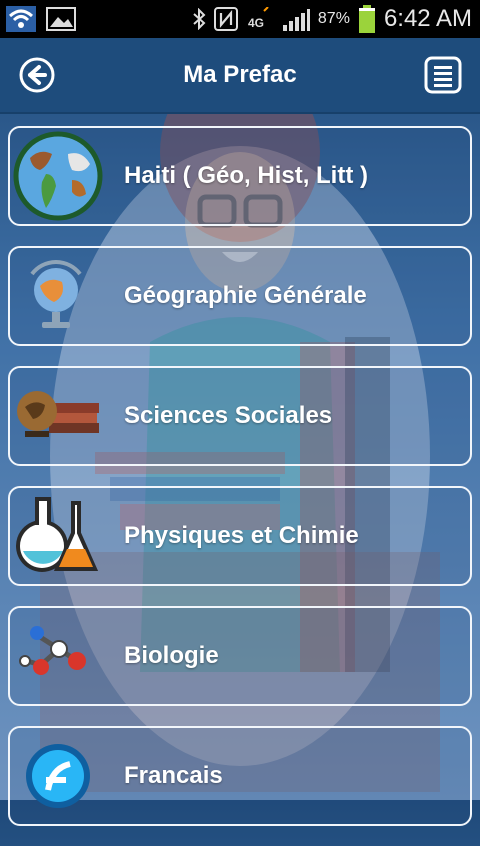 This screenshot has height=846, width=480. Describe the element at coordinates (61, 19) in the screenshot. I see `image-icon` at that location.